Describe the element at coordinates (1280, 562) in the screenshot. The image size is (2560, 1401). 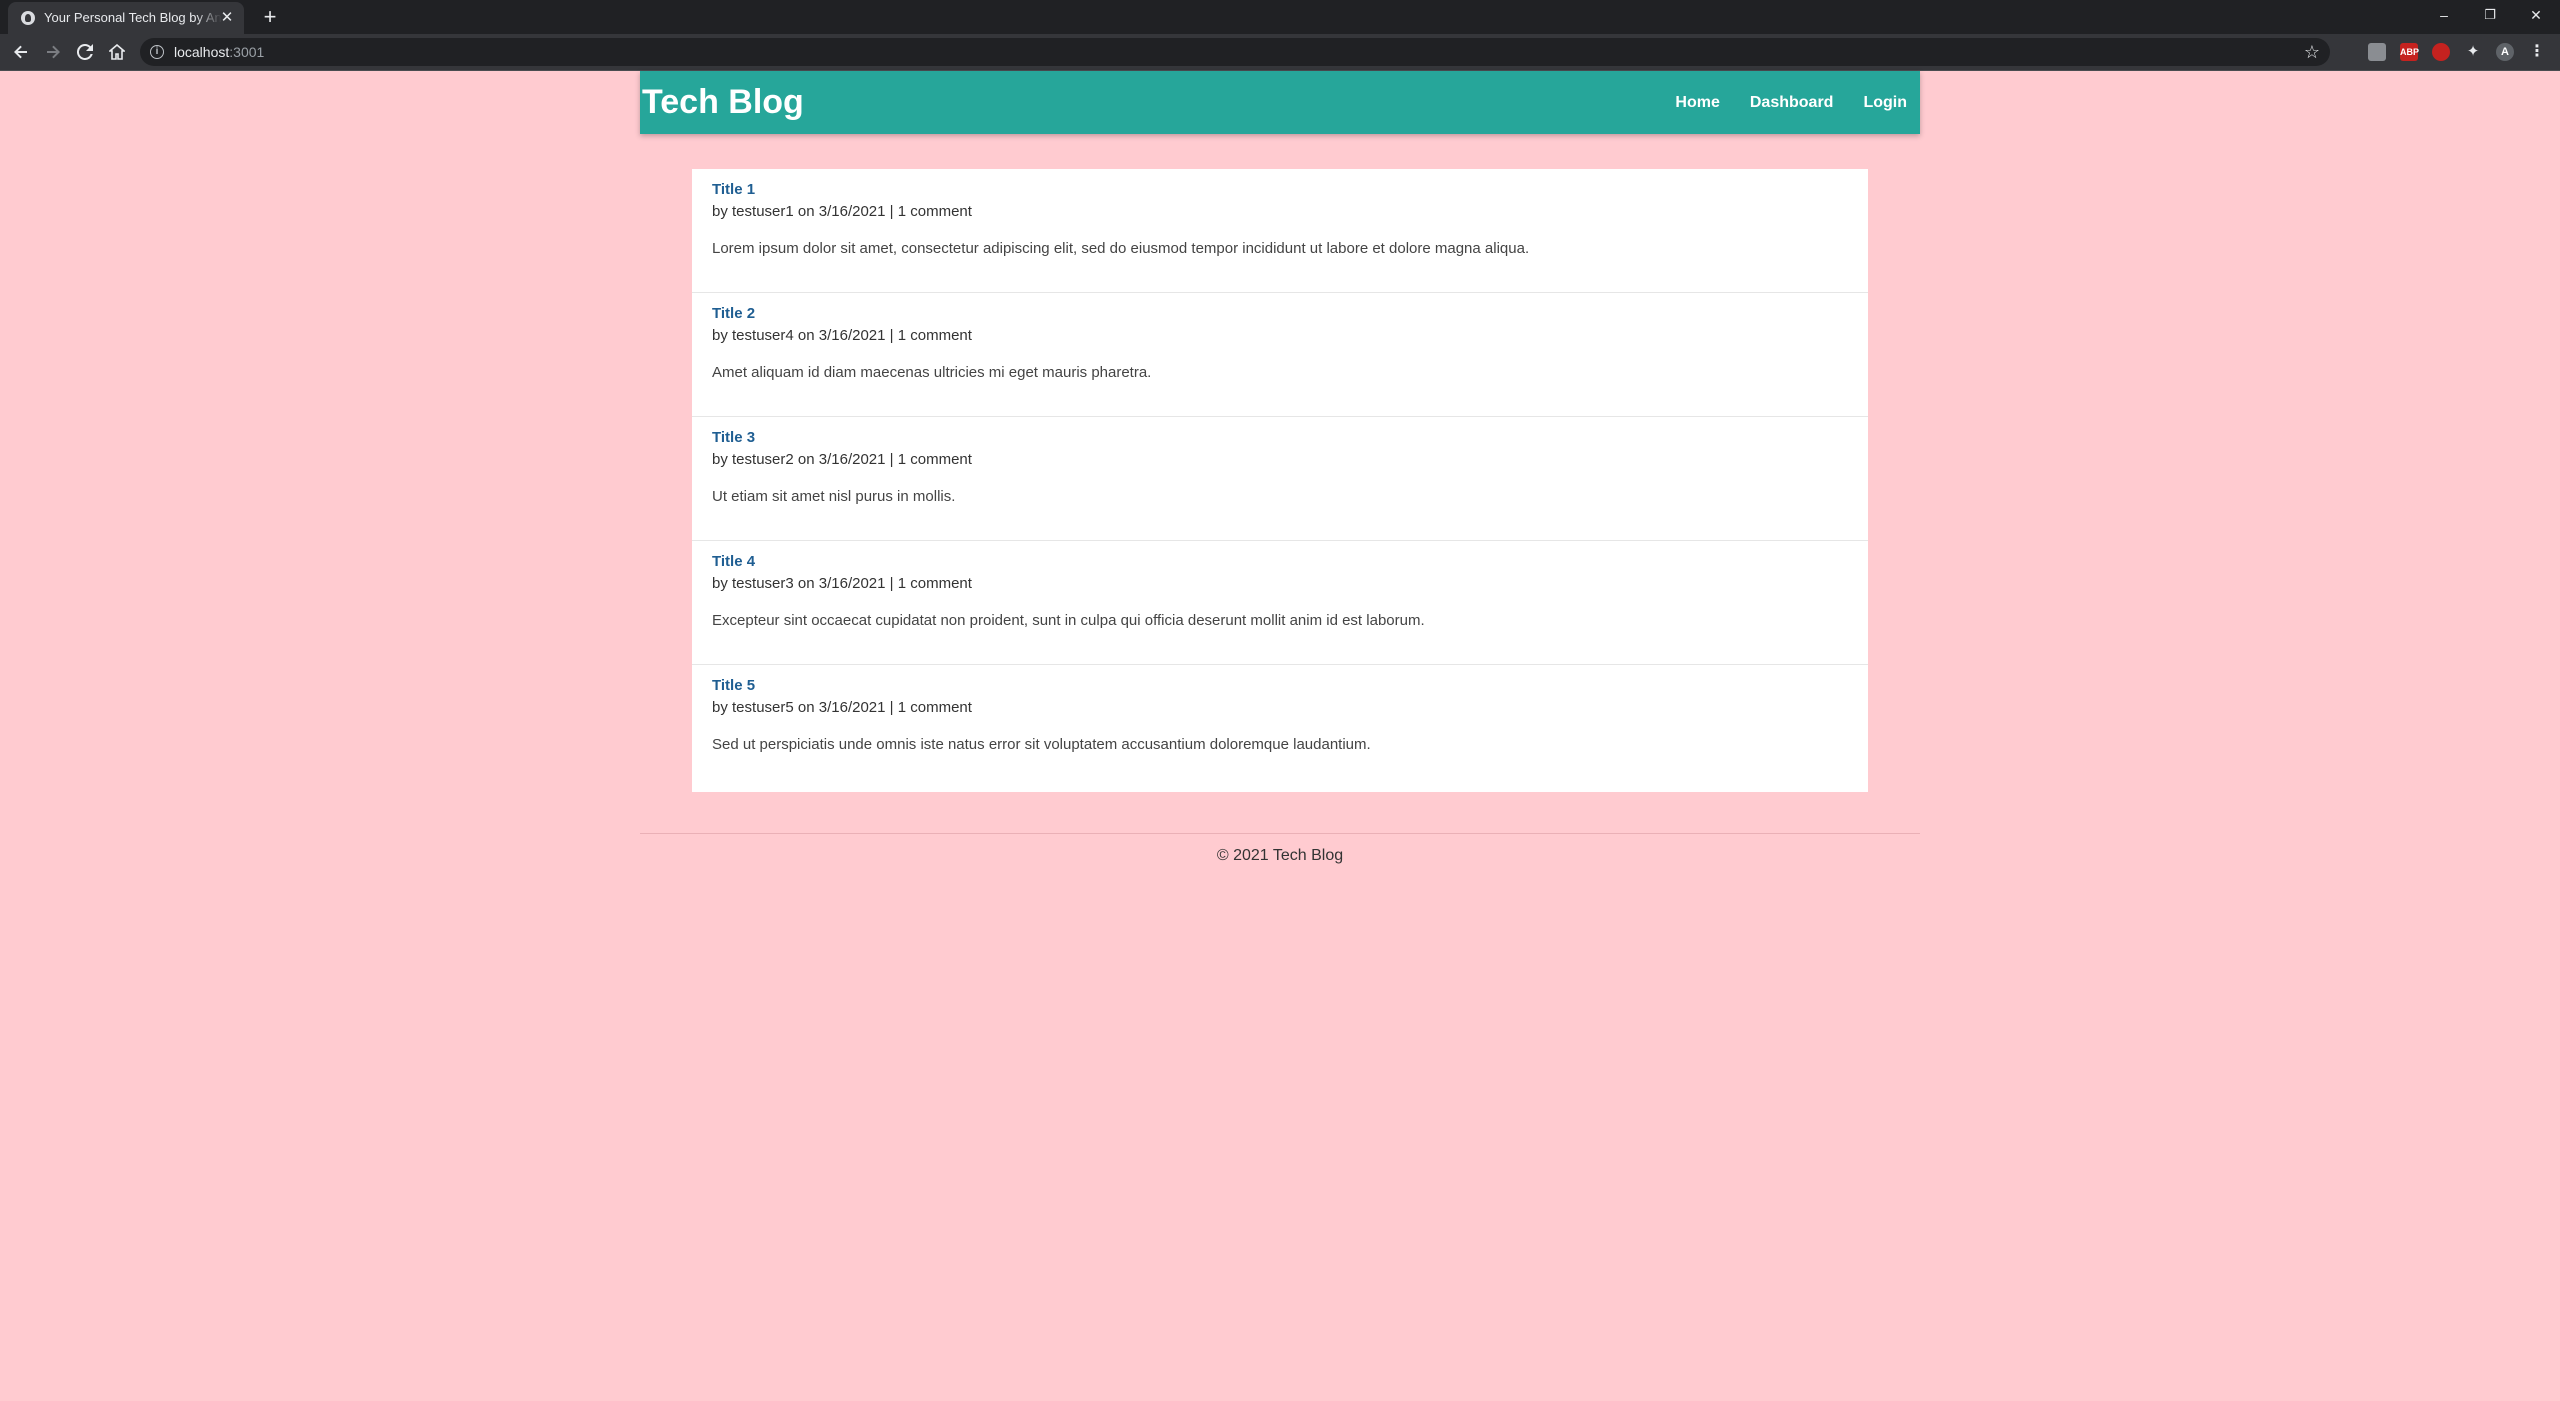
I see `post-title-link: Title 4` at that location.